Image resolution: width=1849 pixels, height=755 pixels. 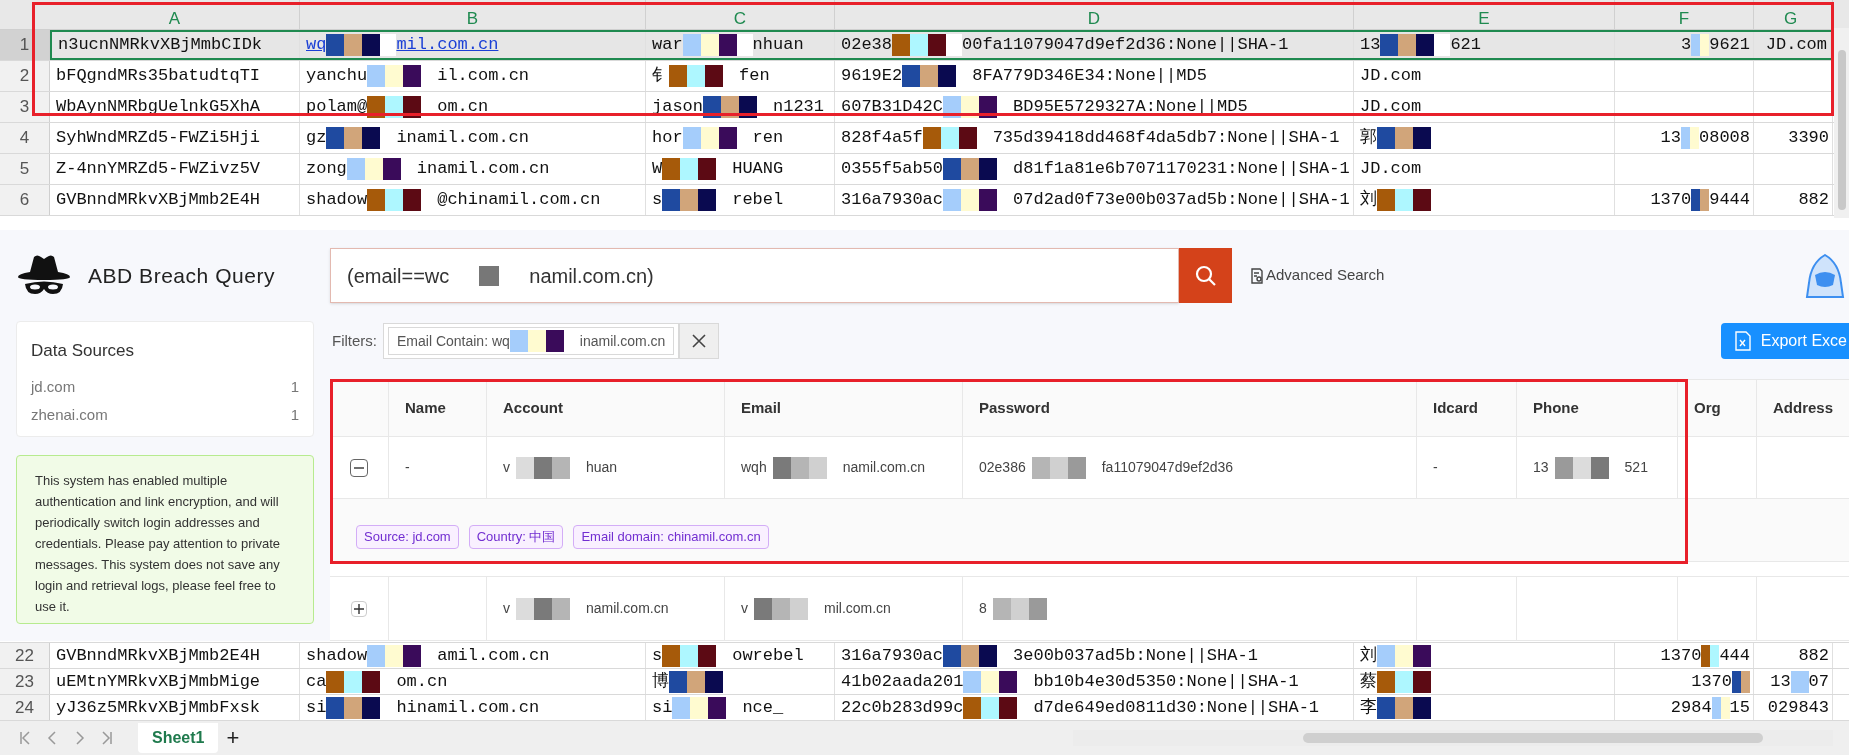 What do you see at coordinates (1125, 45) in the screenshot?
I see `cell-text: 00fa11079047d9ef2d36:None||SHA-1` at bounding box center [1125, 45].